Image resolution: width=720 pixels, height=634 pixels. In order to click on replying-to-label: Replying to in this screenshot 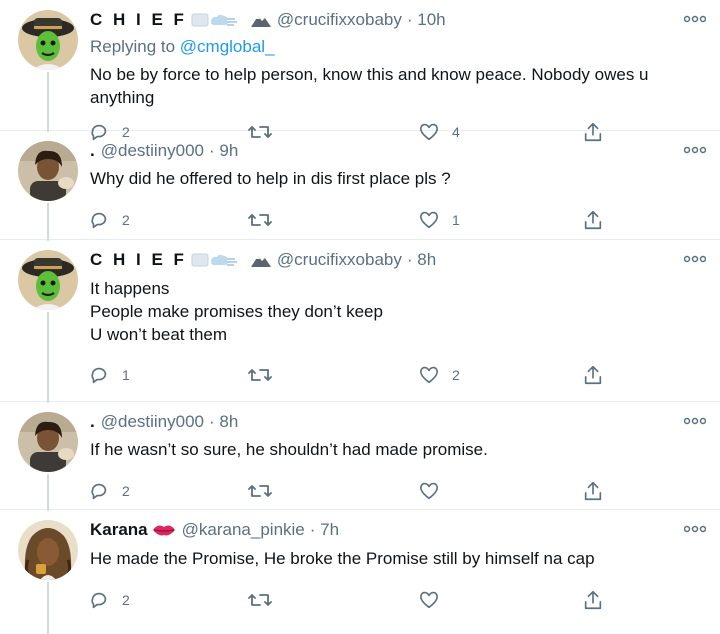, I will do `click(135, 46)`.